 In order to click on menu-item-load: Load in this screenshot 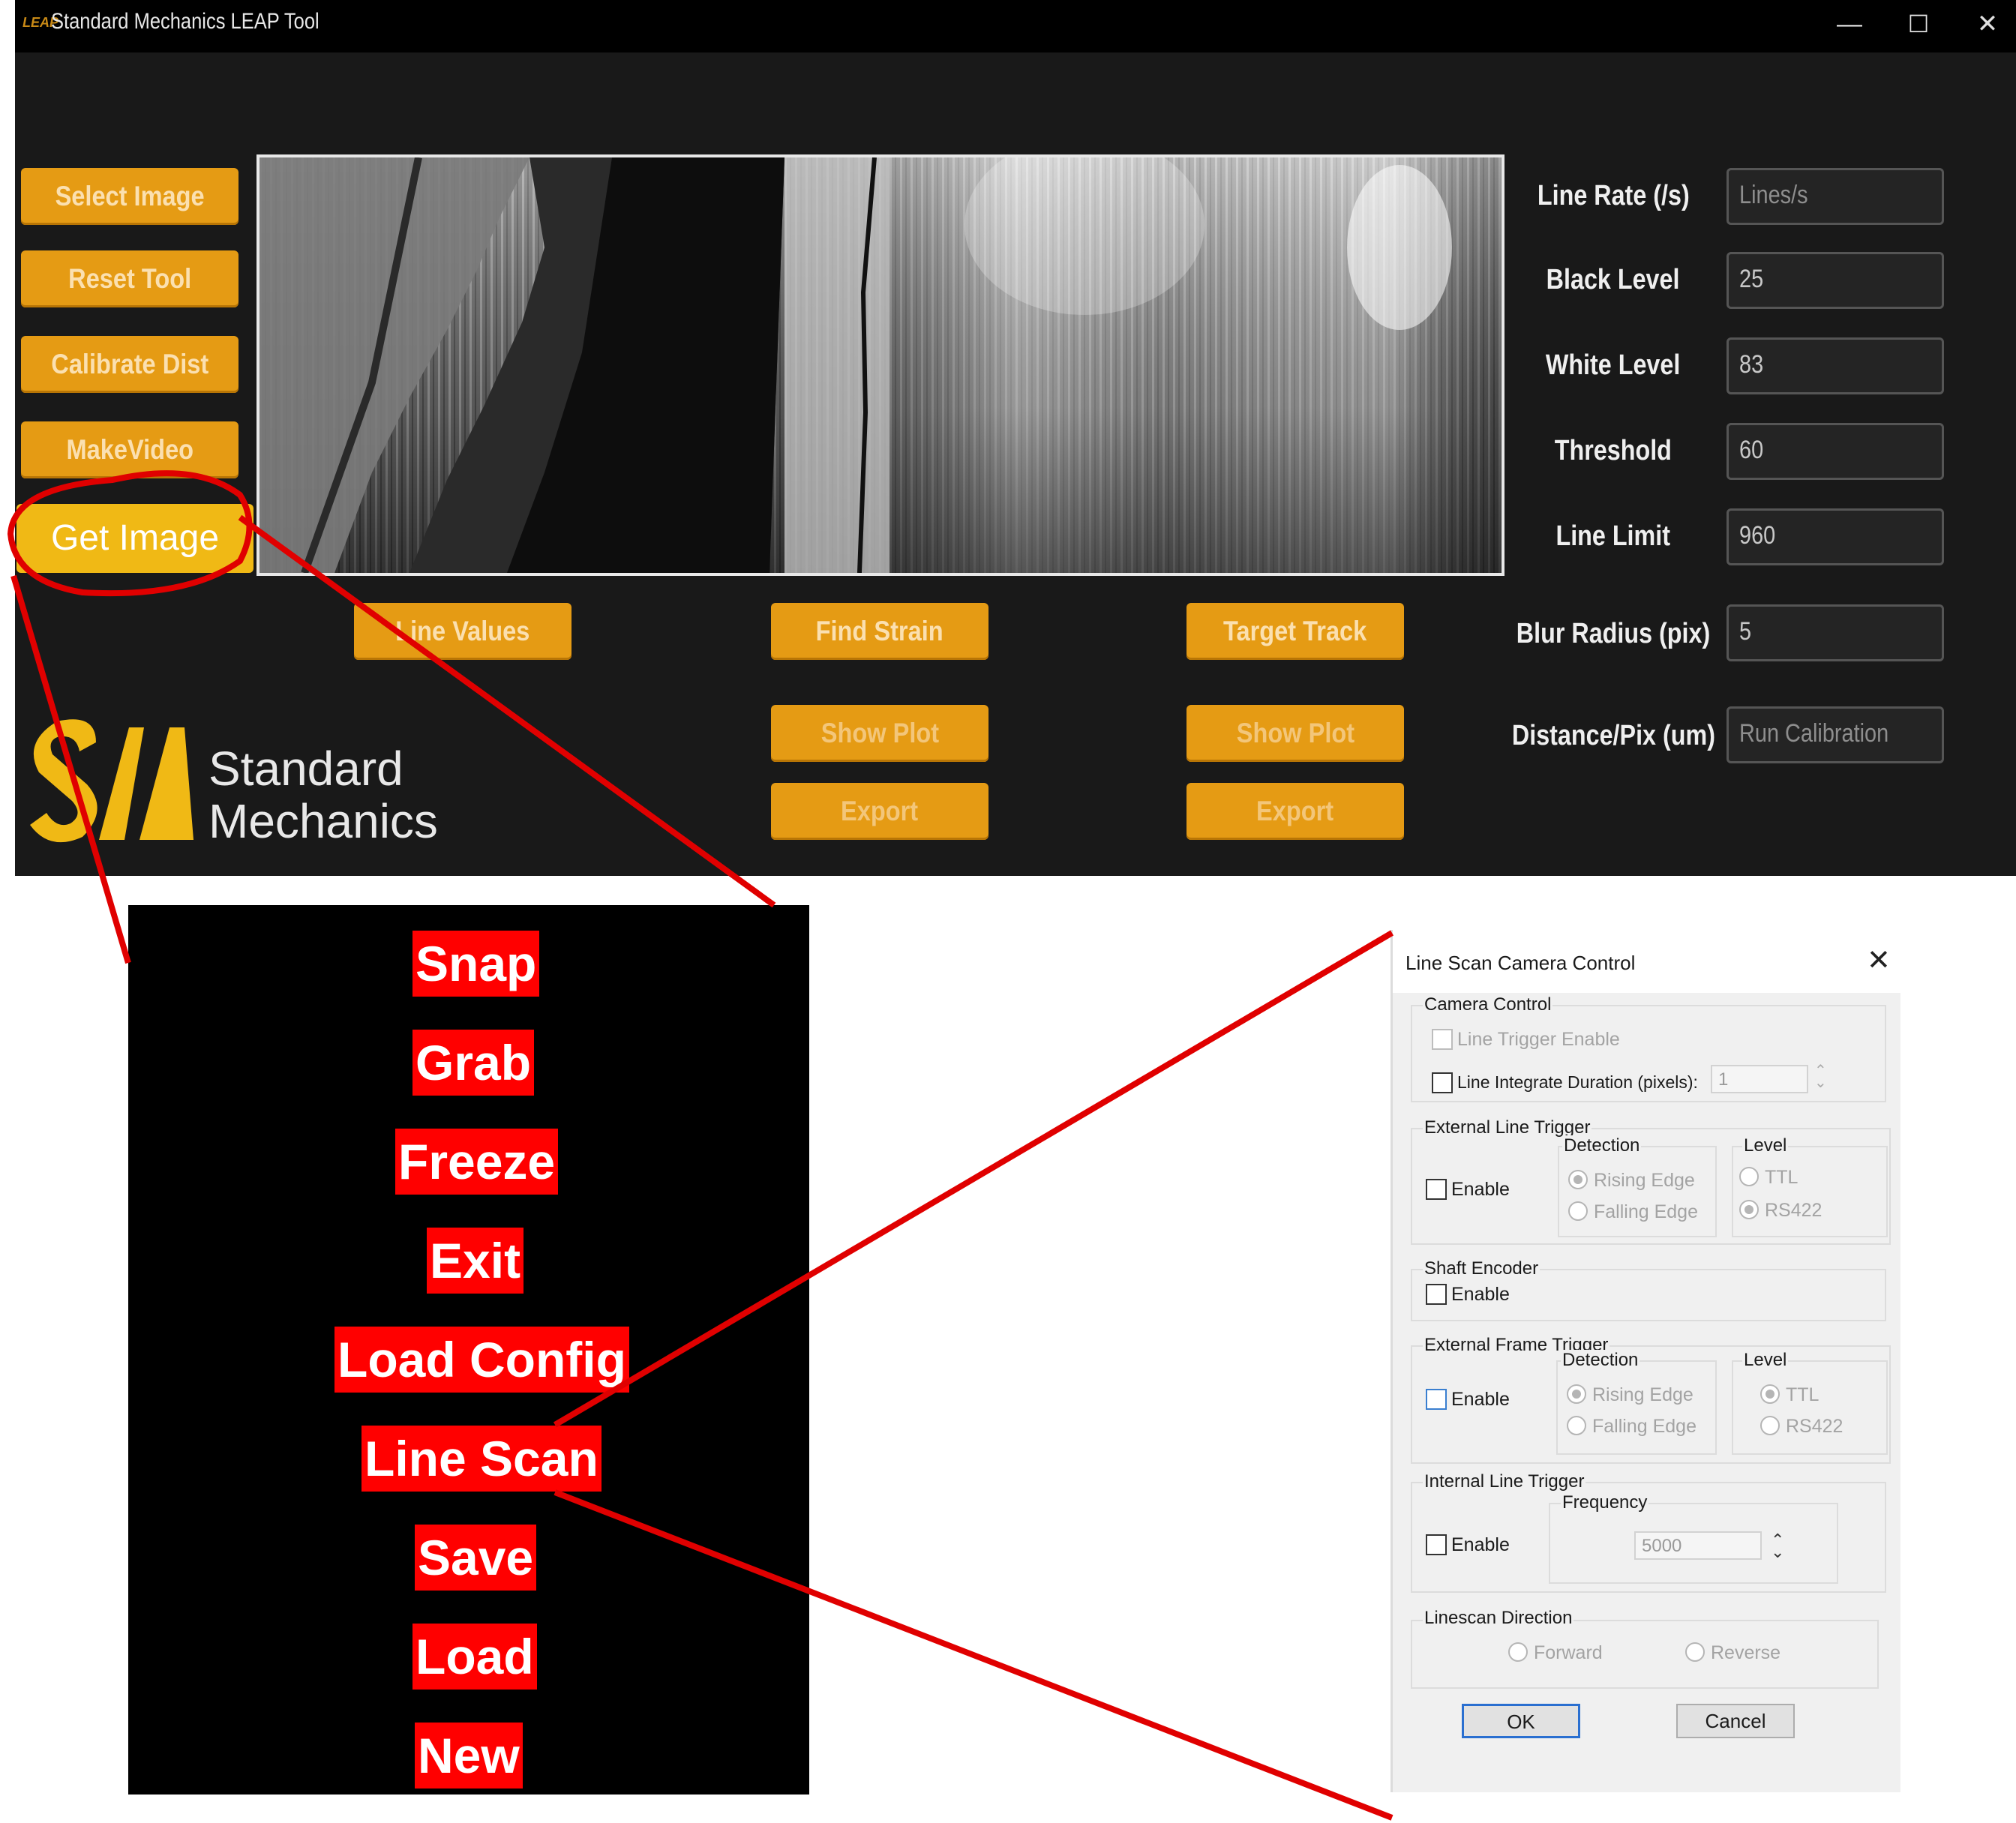, I will do `click(474, 1657)`.